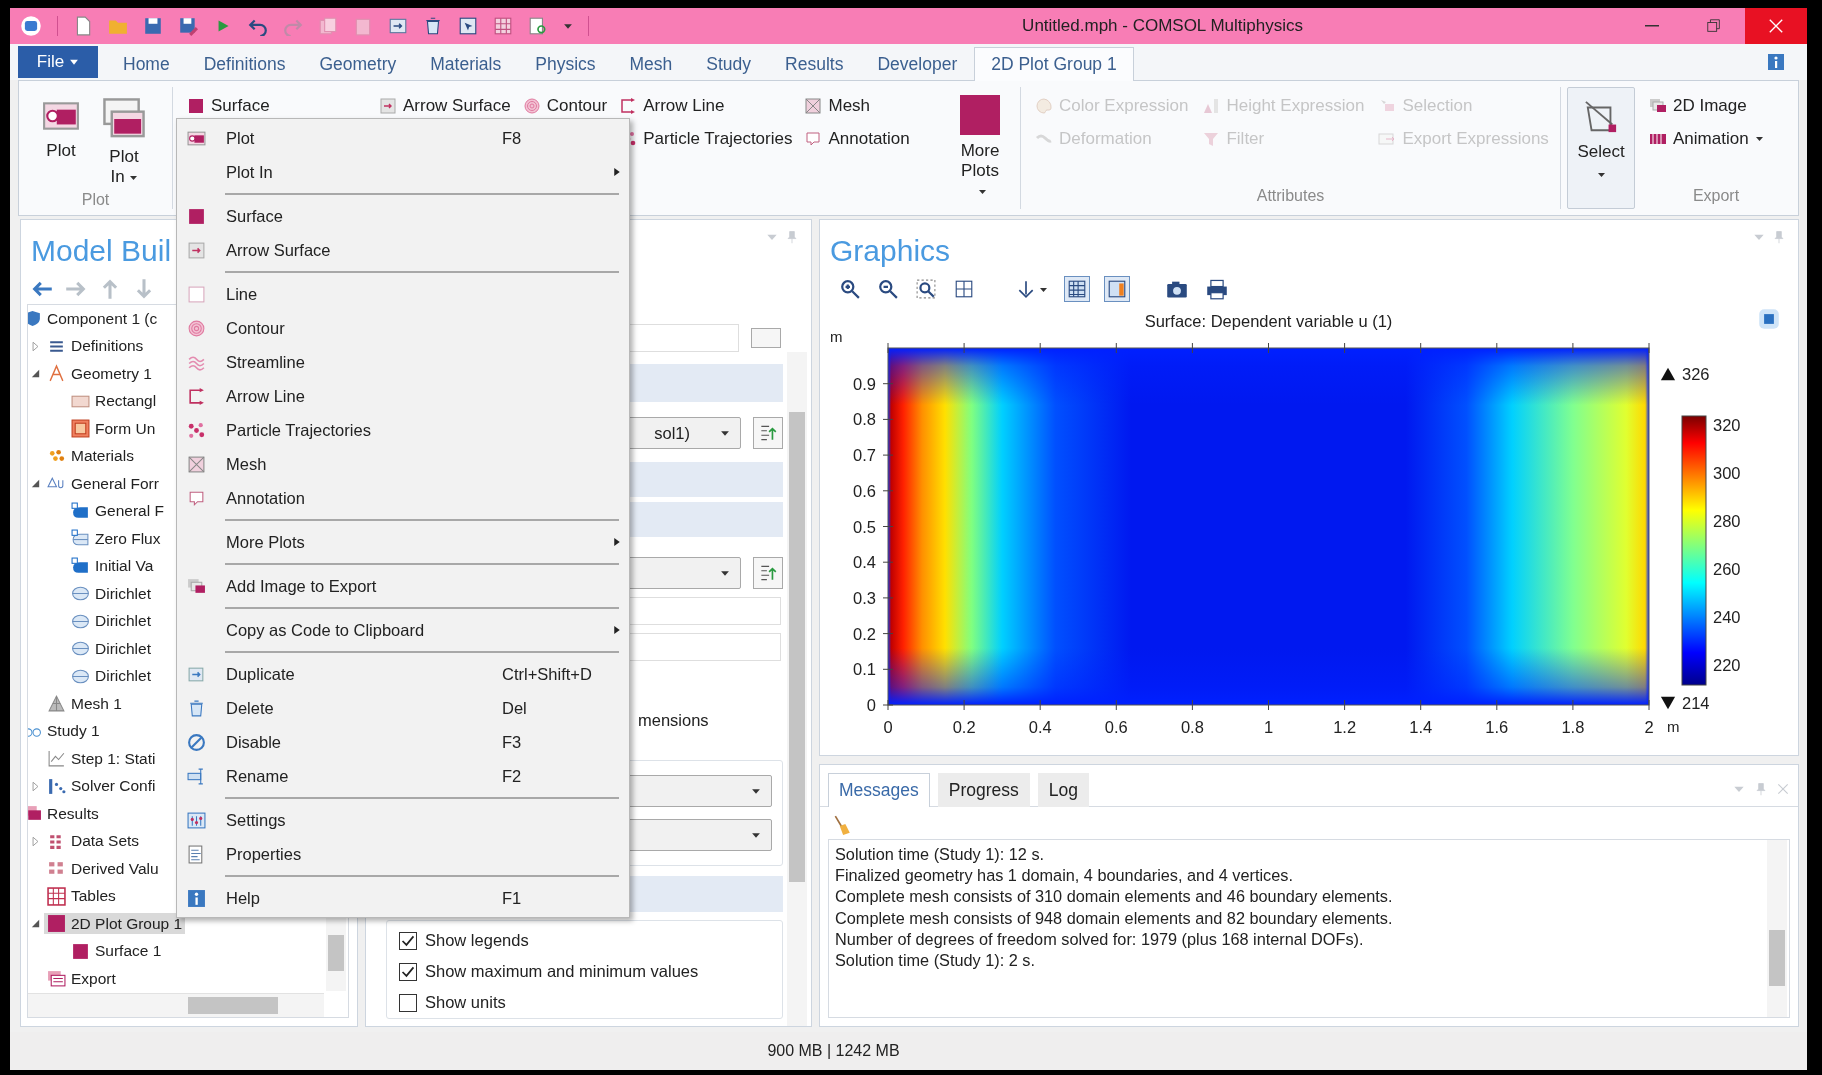 Image resolution: width=1822 pixels, height=1075 pixels. I want to click on ribbon-button: Plot, so click(61, 142).